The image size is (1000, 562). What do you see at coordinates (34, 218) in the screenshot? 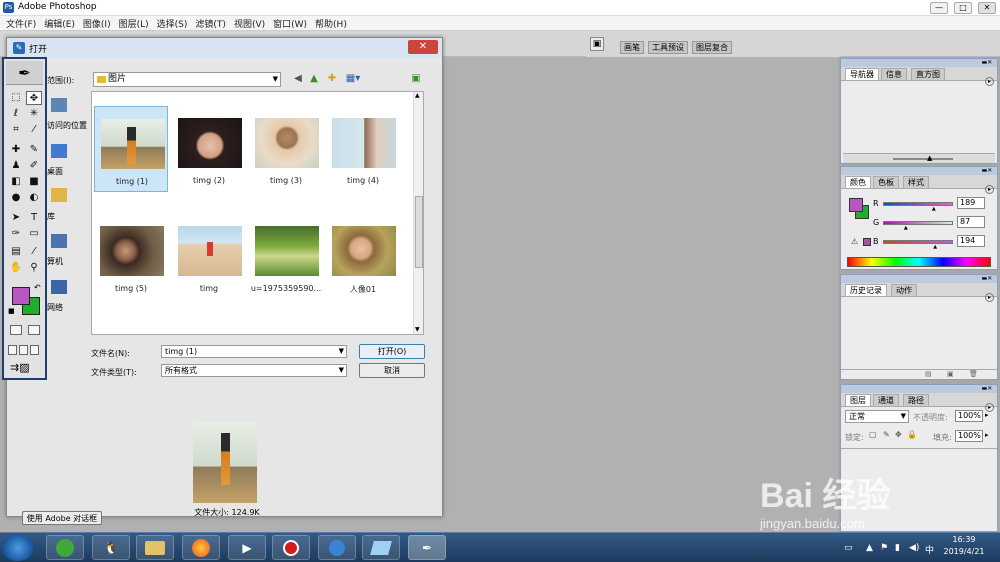
I see `type-tool-icon: T` at bounding box center [34, 218].